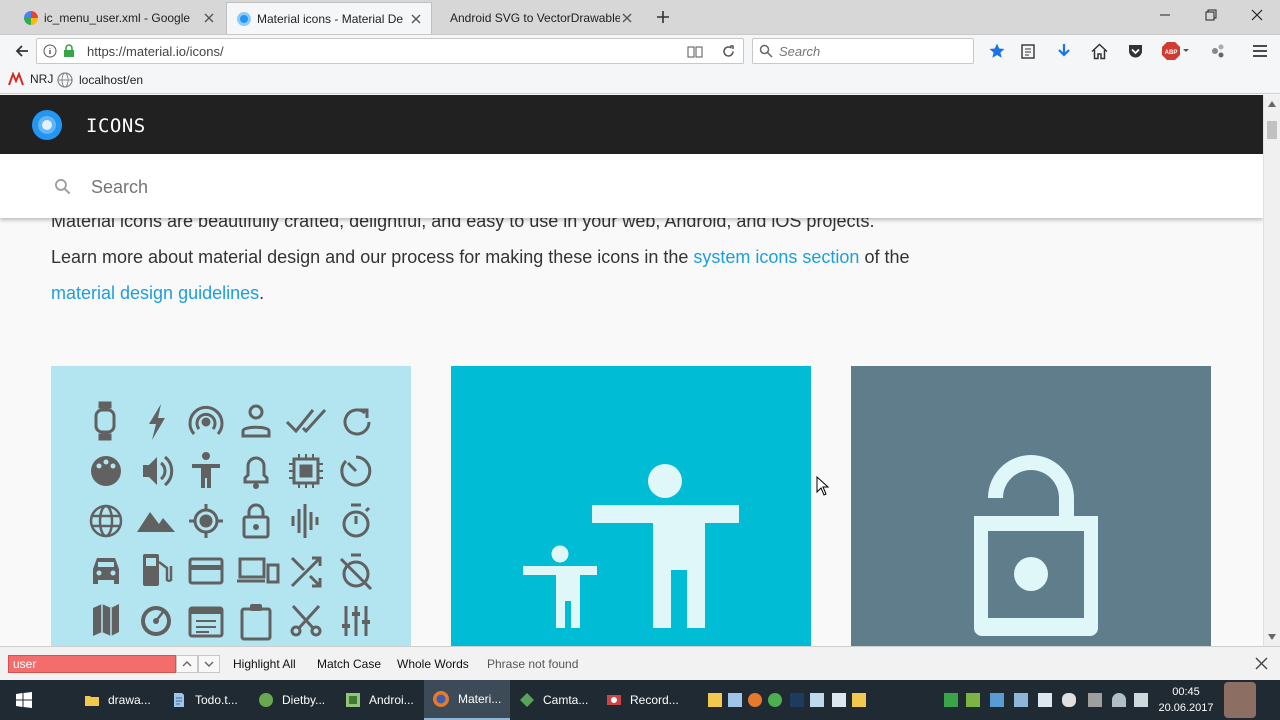  I want to click on adblock-icon: ABP, so click(1175, 51).